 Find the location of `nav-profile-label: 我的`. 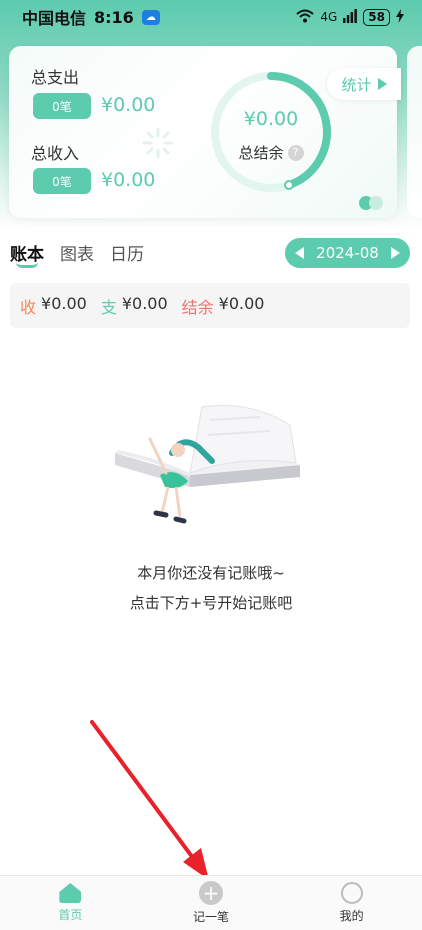

nav-profile-label: 我的 is located at coordinates (351, 916).